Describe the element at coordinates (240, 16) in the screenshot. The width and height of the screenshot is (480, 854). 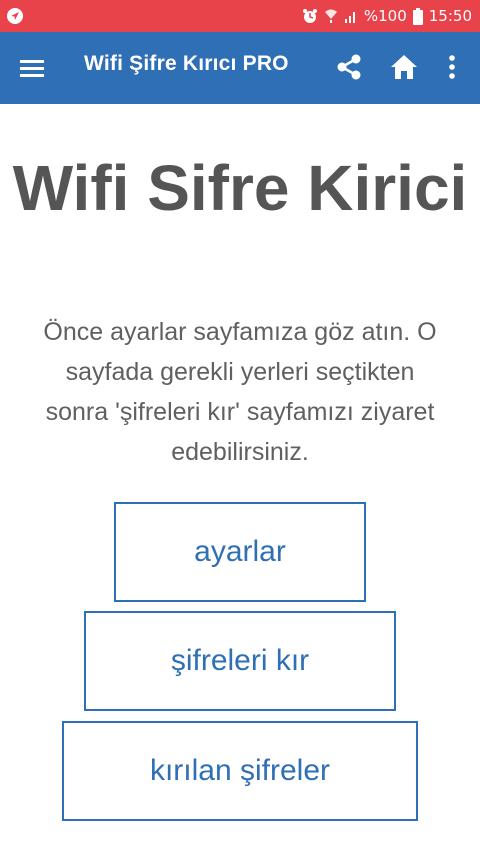
I see `status-bar: %100 15:50` at that location.